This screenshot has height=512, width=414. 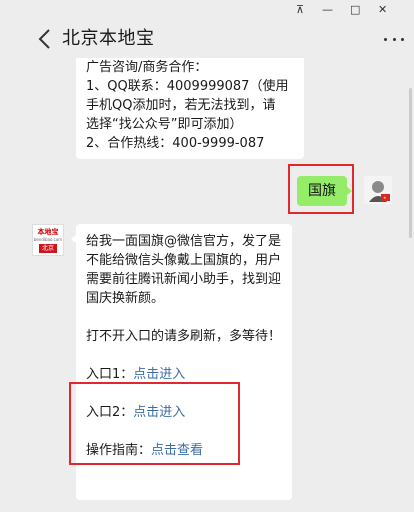 What do you see at coordinates (184, 336) in the screenshot?
I see `message-paragraph: 打不开入口的请多刷新，多等待！` at bounding box center [184, 336].